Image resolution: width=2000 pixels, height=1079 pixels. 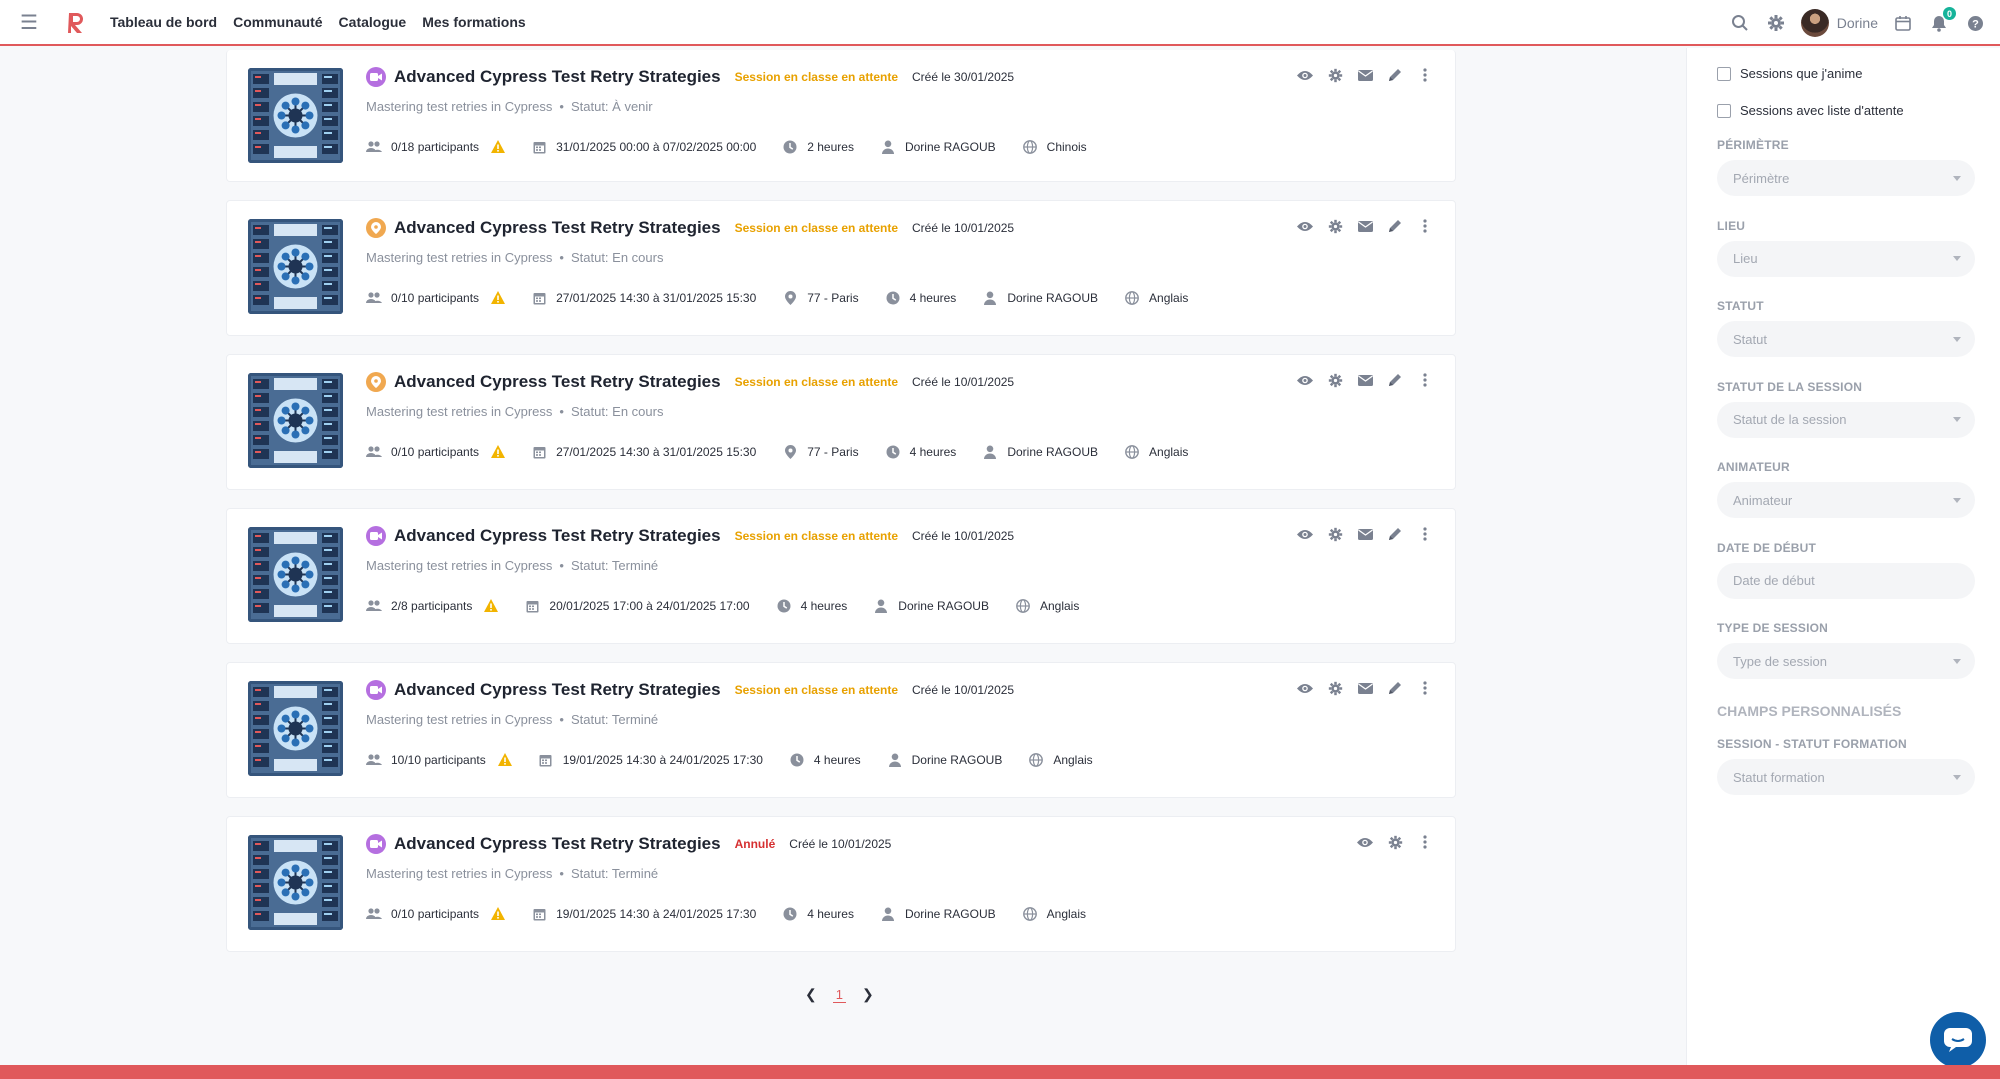 I want to click on help-icon: ?, so click(x=1975, y=23).